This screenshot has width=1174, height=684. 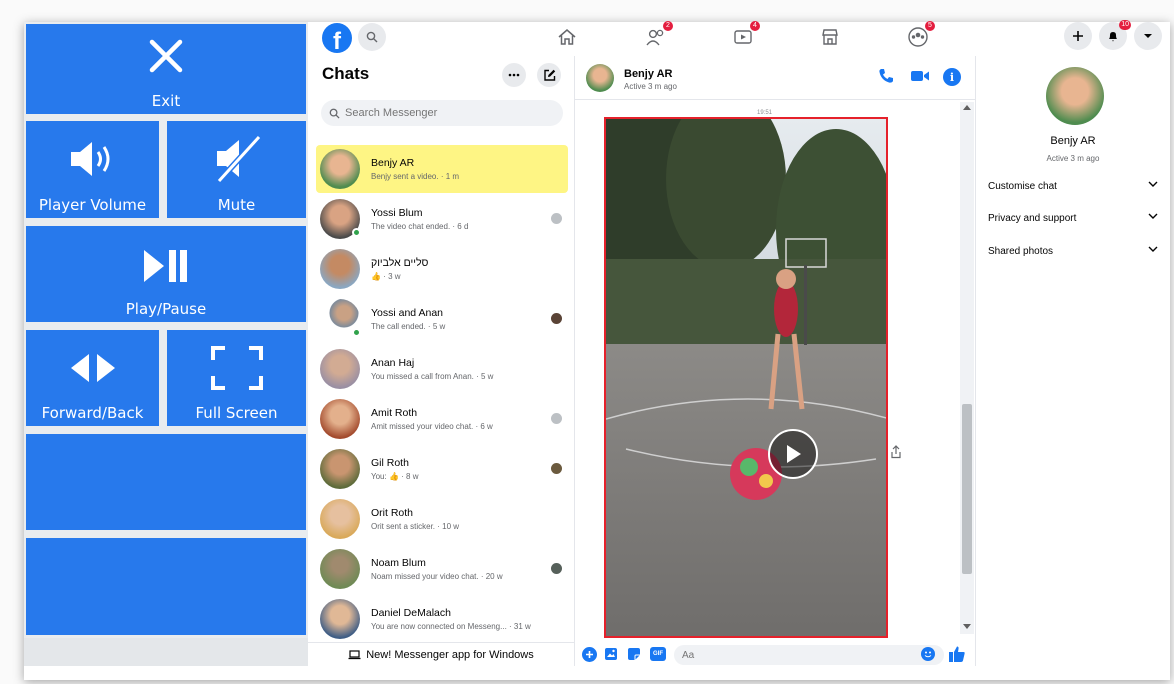 I want to click on forward-back-button: Forward/Back, so click(x=92, y=378).